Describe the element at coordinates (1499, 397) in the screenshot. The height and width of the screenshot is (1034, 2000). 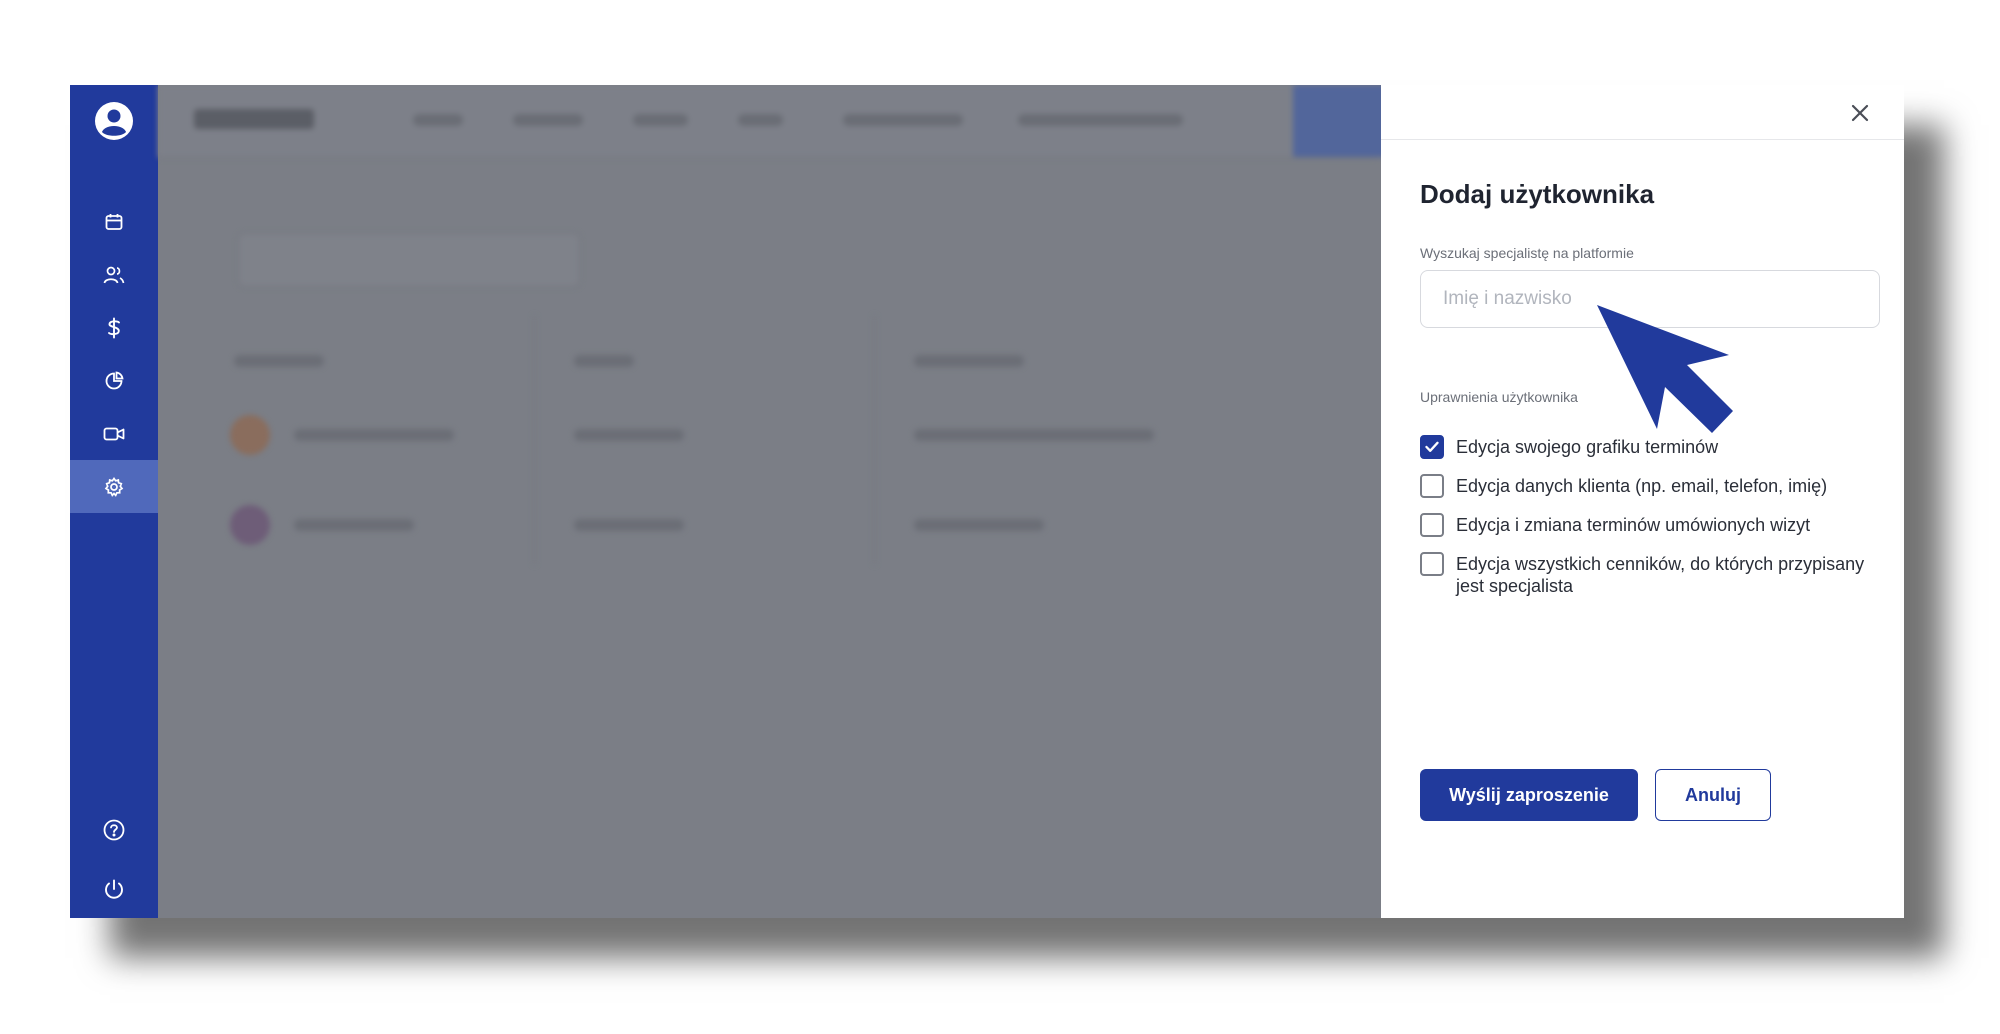
I see `permissions-label: Uprawnienia użytkownika` at that location.